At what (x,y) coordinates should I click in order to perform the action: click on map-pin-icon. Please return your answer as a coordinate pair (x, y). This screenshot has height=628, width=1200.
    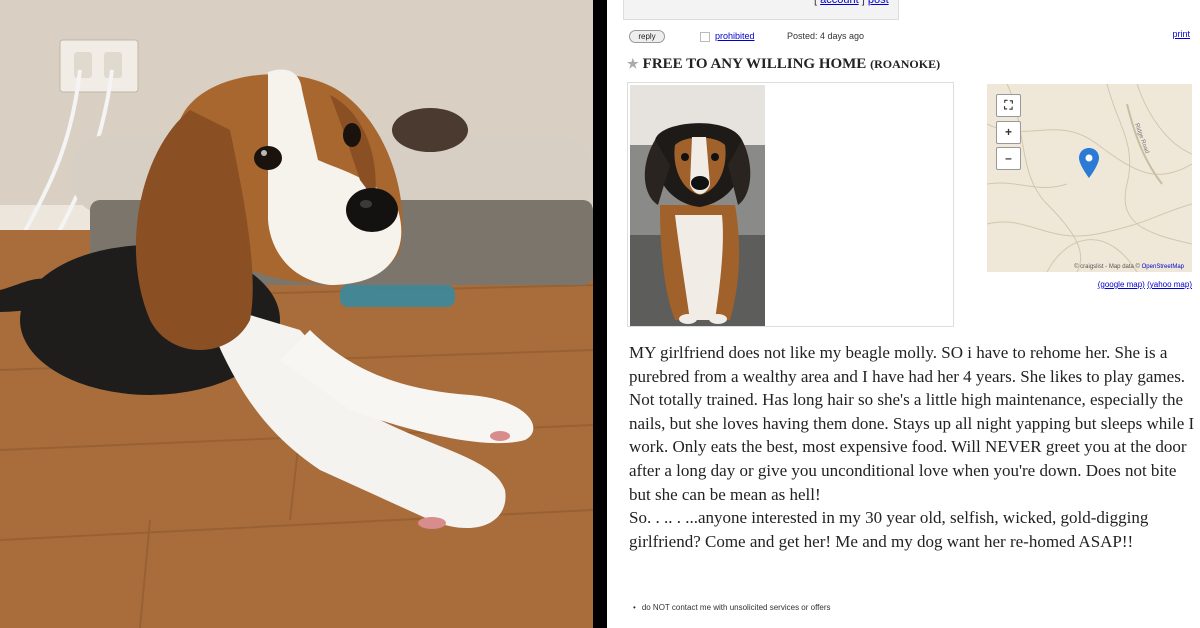
    Looking at the image, I should click on (1089, 163).